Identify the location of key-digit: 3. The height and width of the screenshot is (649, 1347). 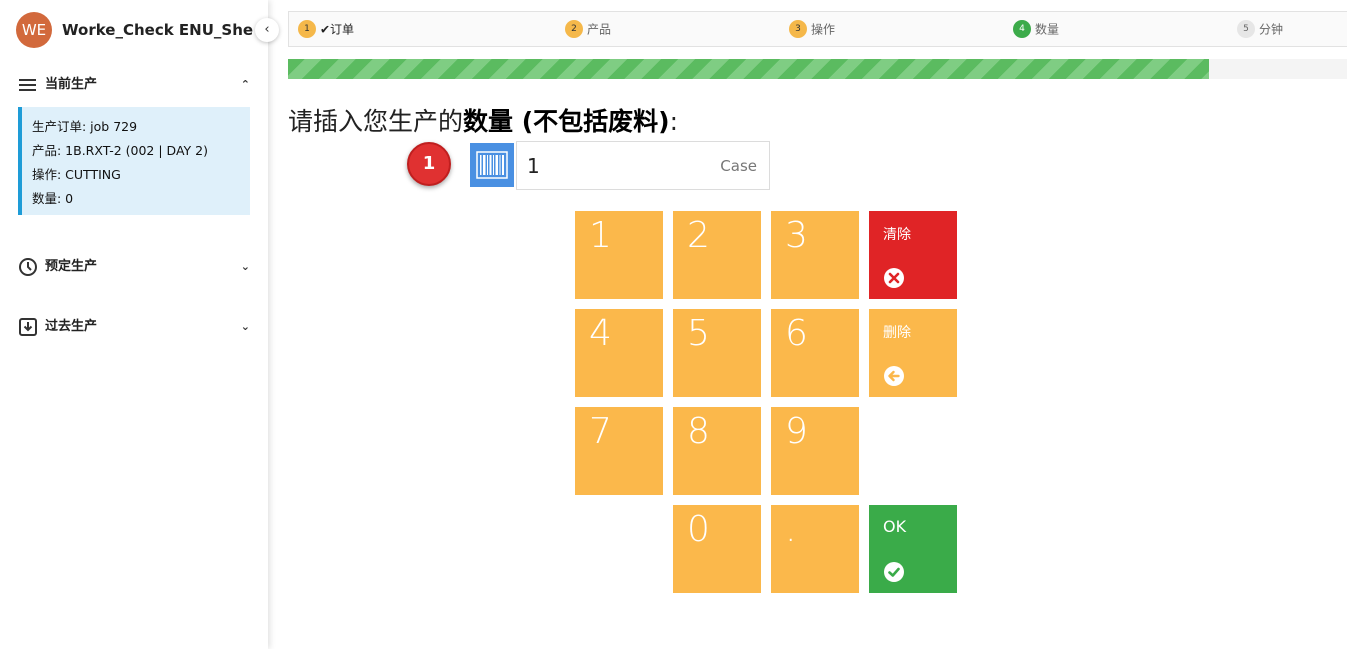
(796, 235).